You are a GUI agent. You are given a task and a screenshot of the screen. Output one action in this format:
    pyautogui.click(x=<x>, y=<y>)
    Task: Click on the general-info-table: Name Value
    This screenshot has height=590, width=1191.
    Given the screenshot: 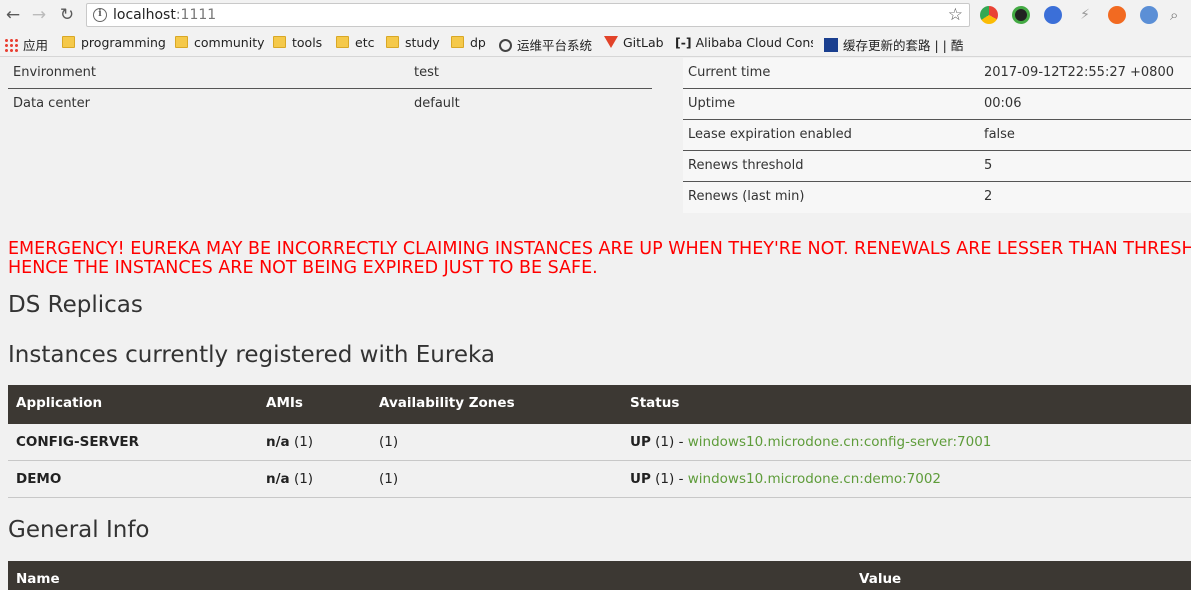 What is the action you would take?
    pyautogui.click(x=599, y=575)
    